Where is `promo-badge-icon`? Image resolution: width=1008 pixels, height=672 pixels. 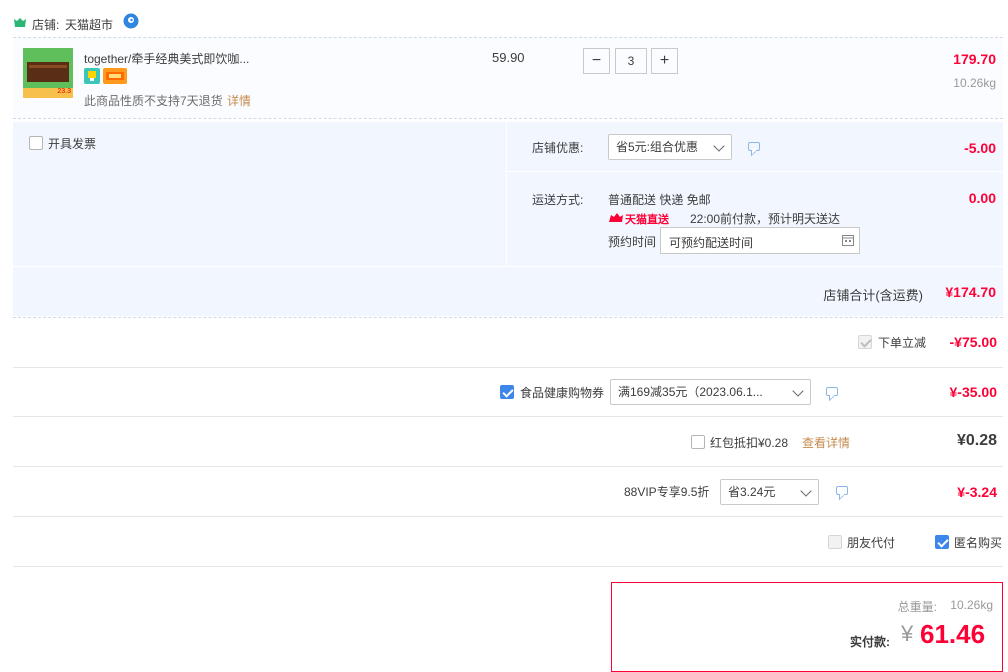
promo-badge-icon is located at coordinates (115, 76).